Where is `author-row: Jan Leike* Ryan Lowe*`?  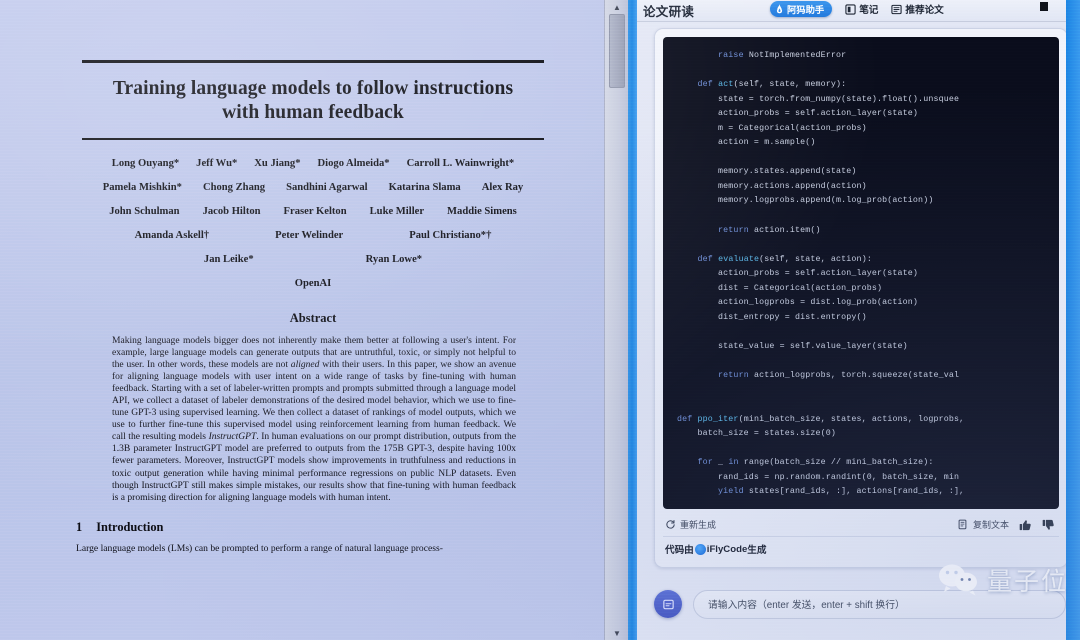
author-row: Jan Leike* Ryan Lowe* is located at coordinates (313, 259).